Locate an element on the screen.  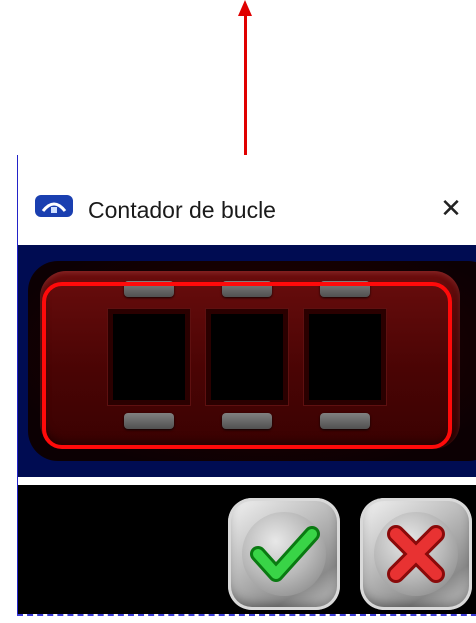
green-checkmark-icon is located at coordinates (285, 554).